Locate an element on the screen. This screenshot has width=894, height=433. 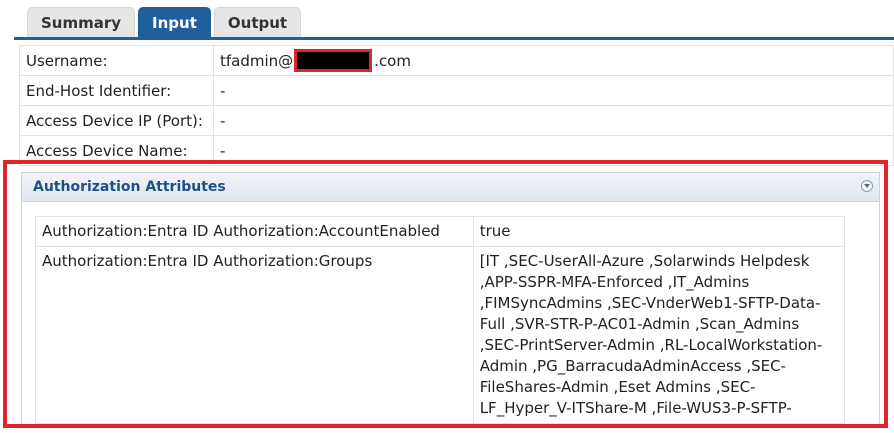
groups-line: Full ,SVR-STR-P-AC01-Admin ,Scan_Admins is located at coordinates (639, 324).